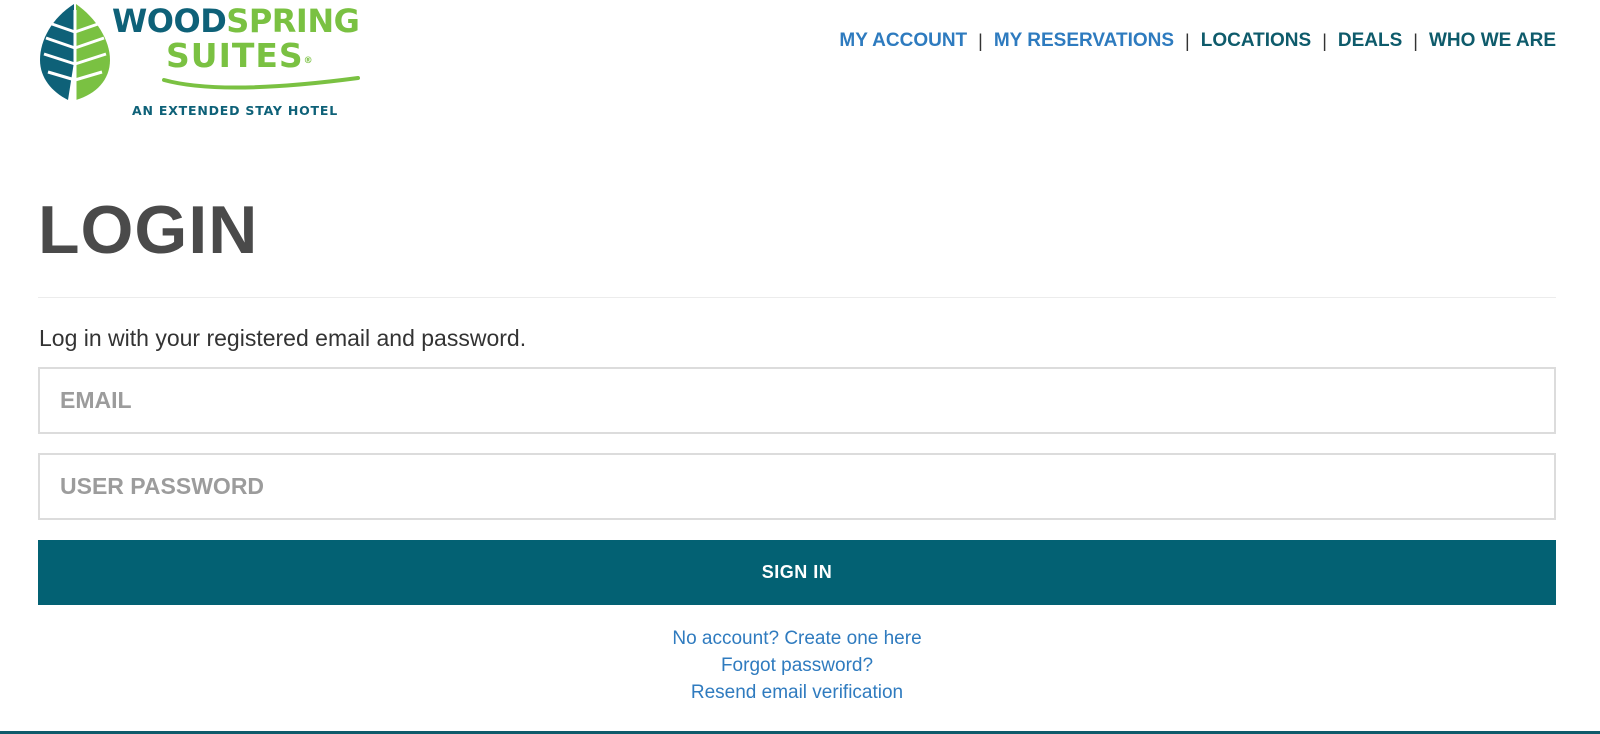 The width and height of the screenshot is (1600, 734). What do you see at coordinates (1370, 41) in the screenshot?
I see `nav-deals: DEALS` at bounding box center [1370, 41].